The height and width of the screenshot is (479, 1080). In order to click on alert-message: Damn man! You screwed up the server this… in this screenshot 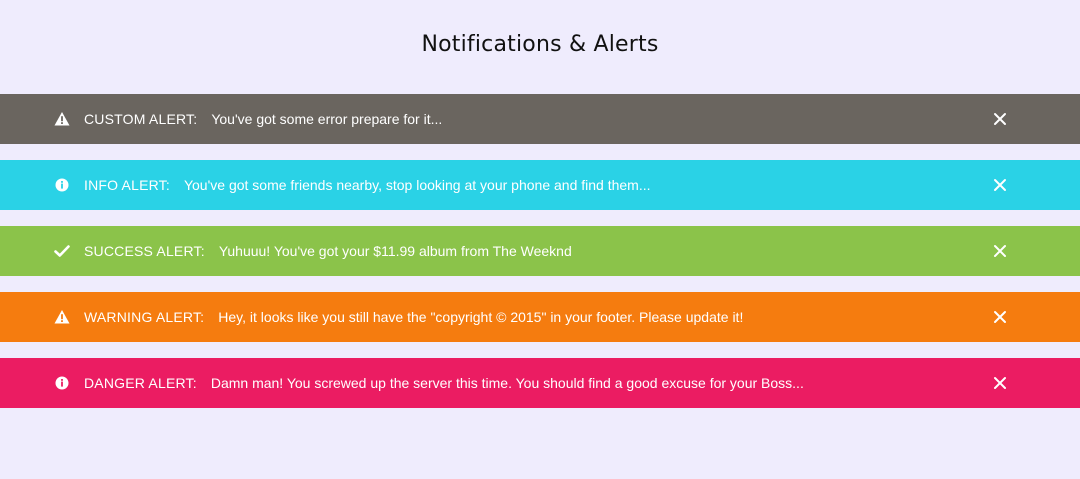, I will do `click(507, 383)`.